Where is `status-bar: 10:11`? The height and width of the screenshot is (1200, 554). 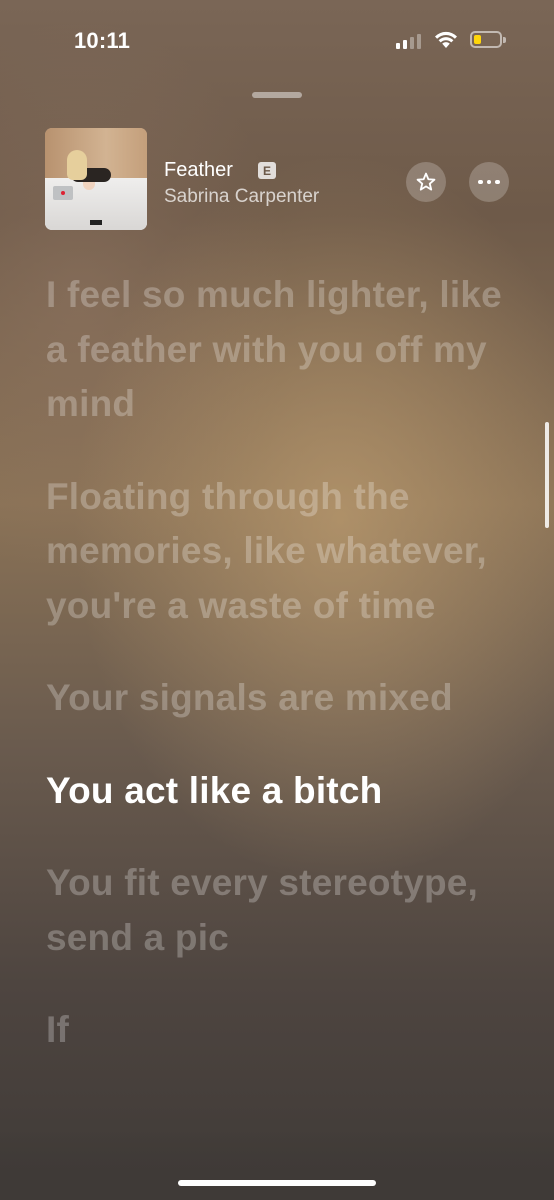
status-bar: 10:11 is located at coordinates (277, 40).